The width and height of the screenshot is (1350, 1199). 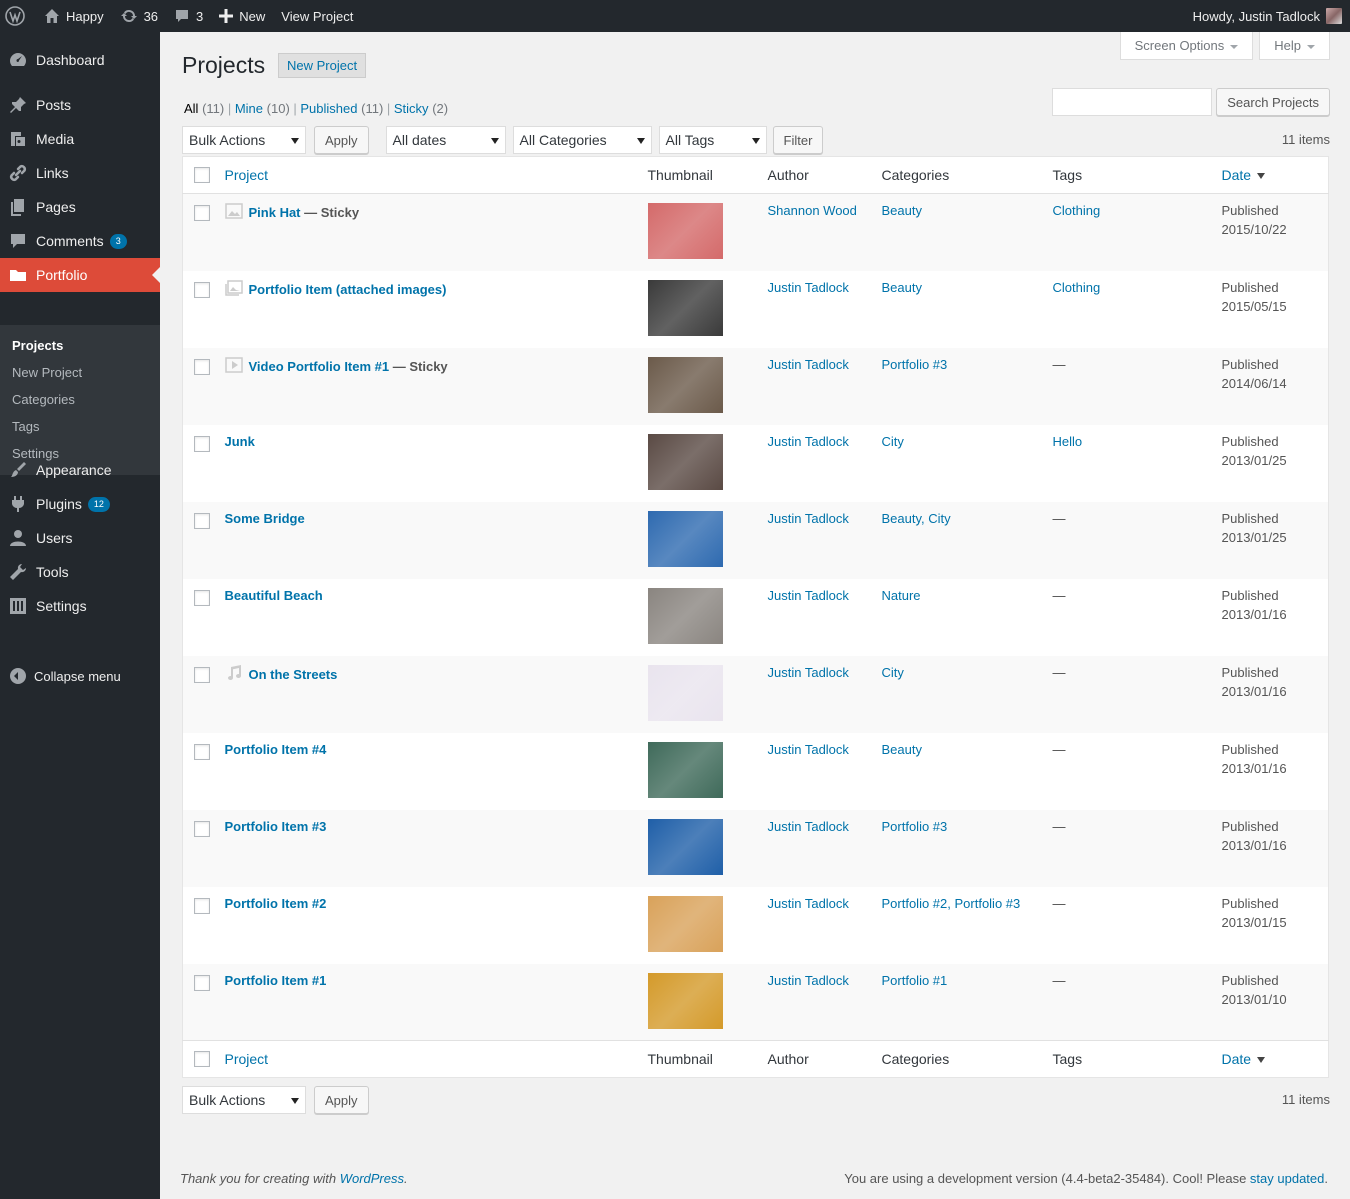 I want to click on dates-select: All dates, so click(x=445, y=140).